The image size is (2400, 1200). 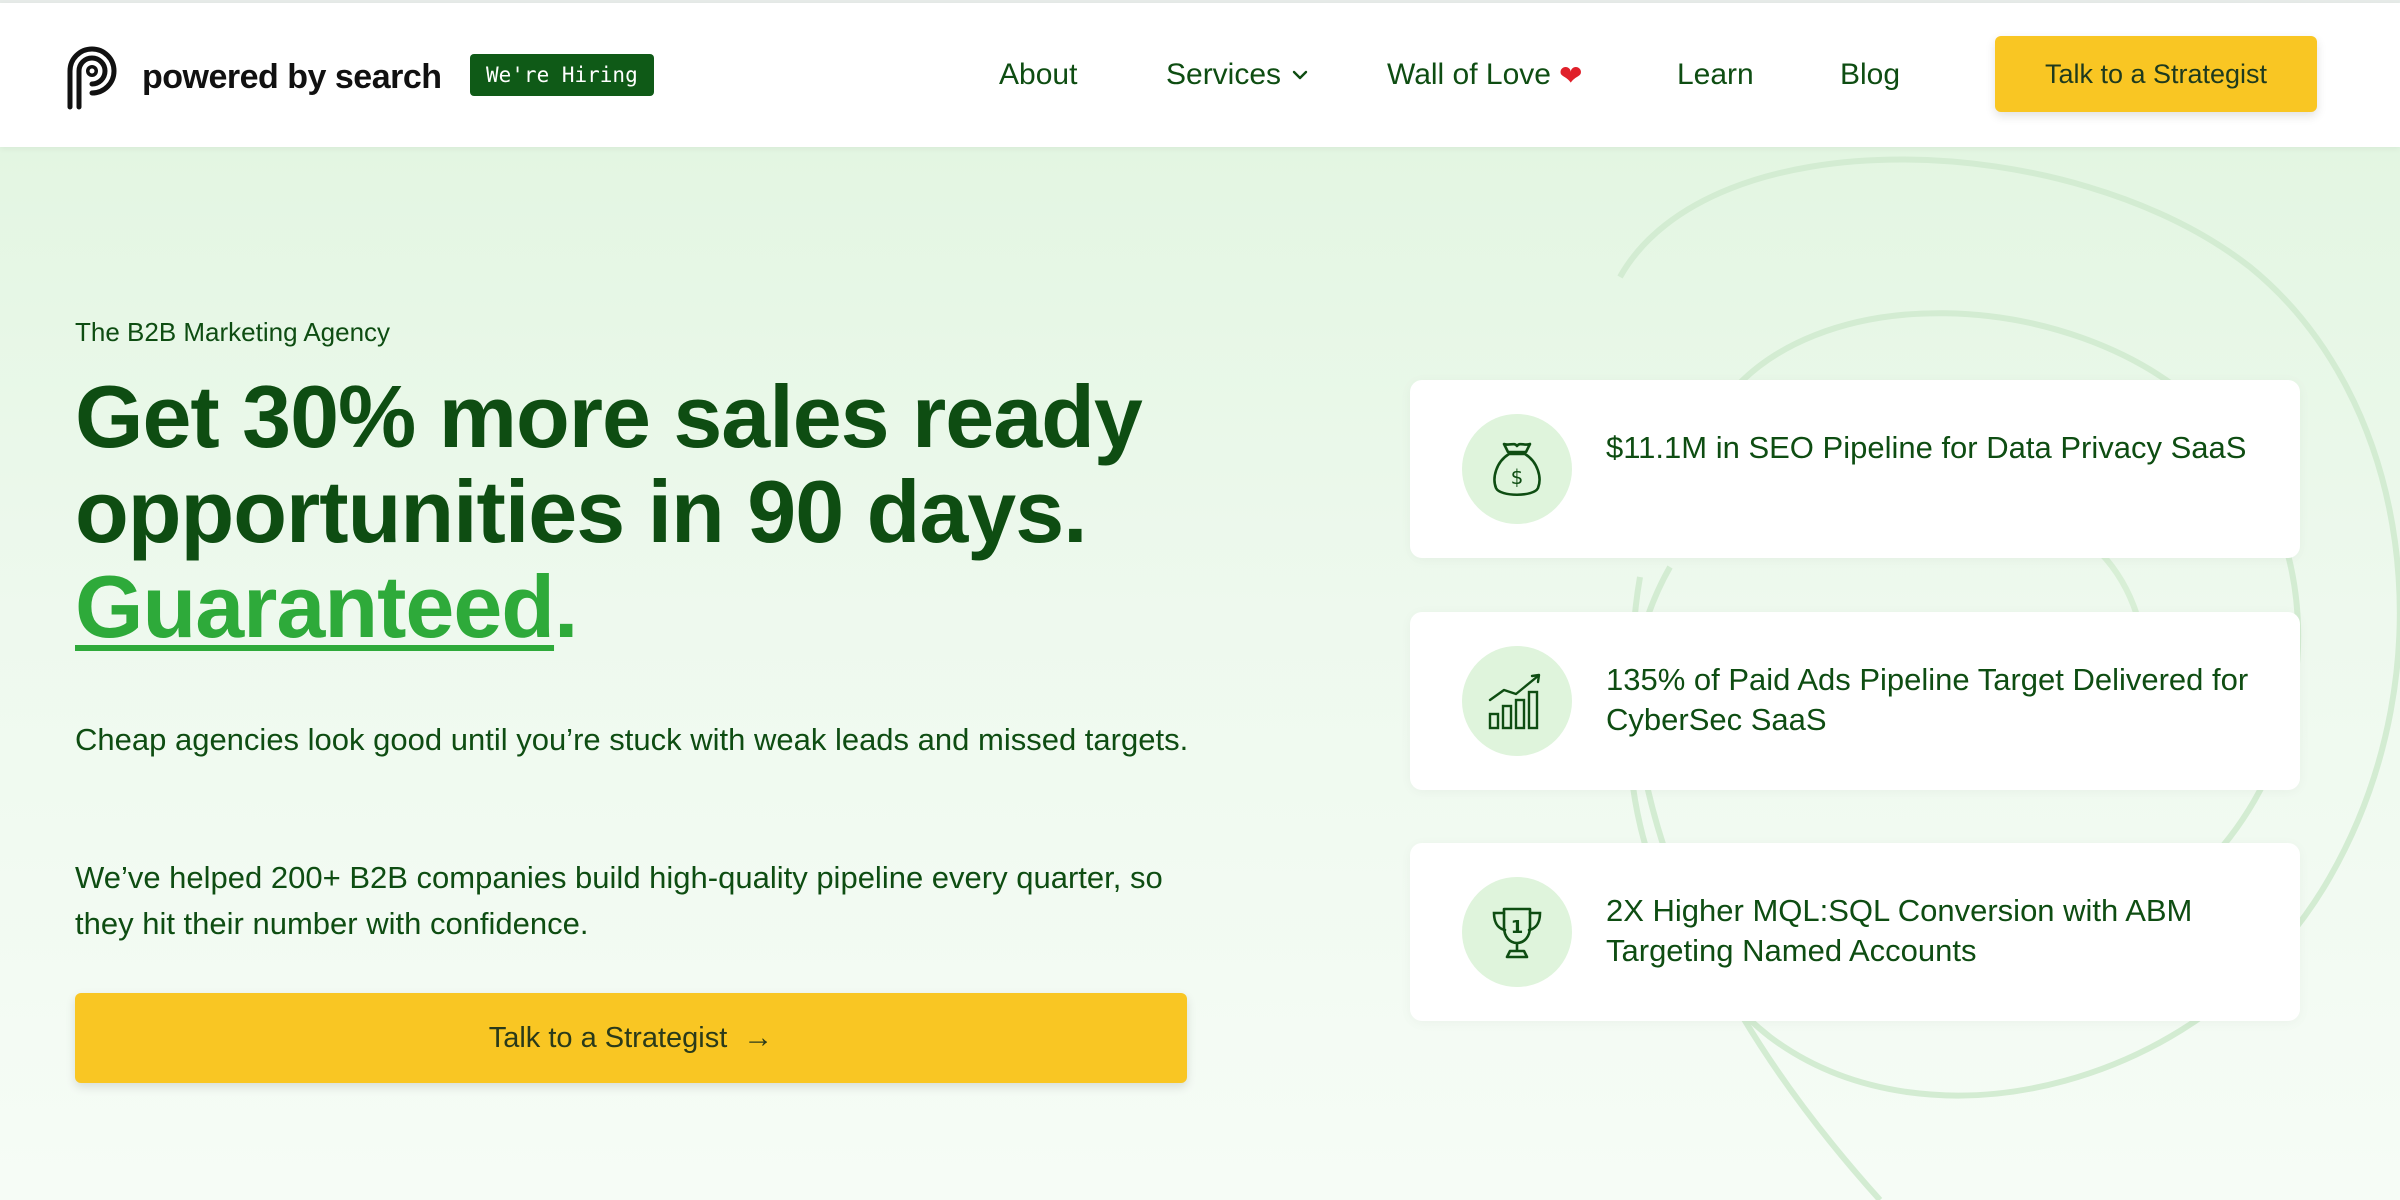 I want to click on headline-period: ., so click(x=566, y=606).